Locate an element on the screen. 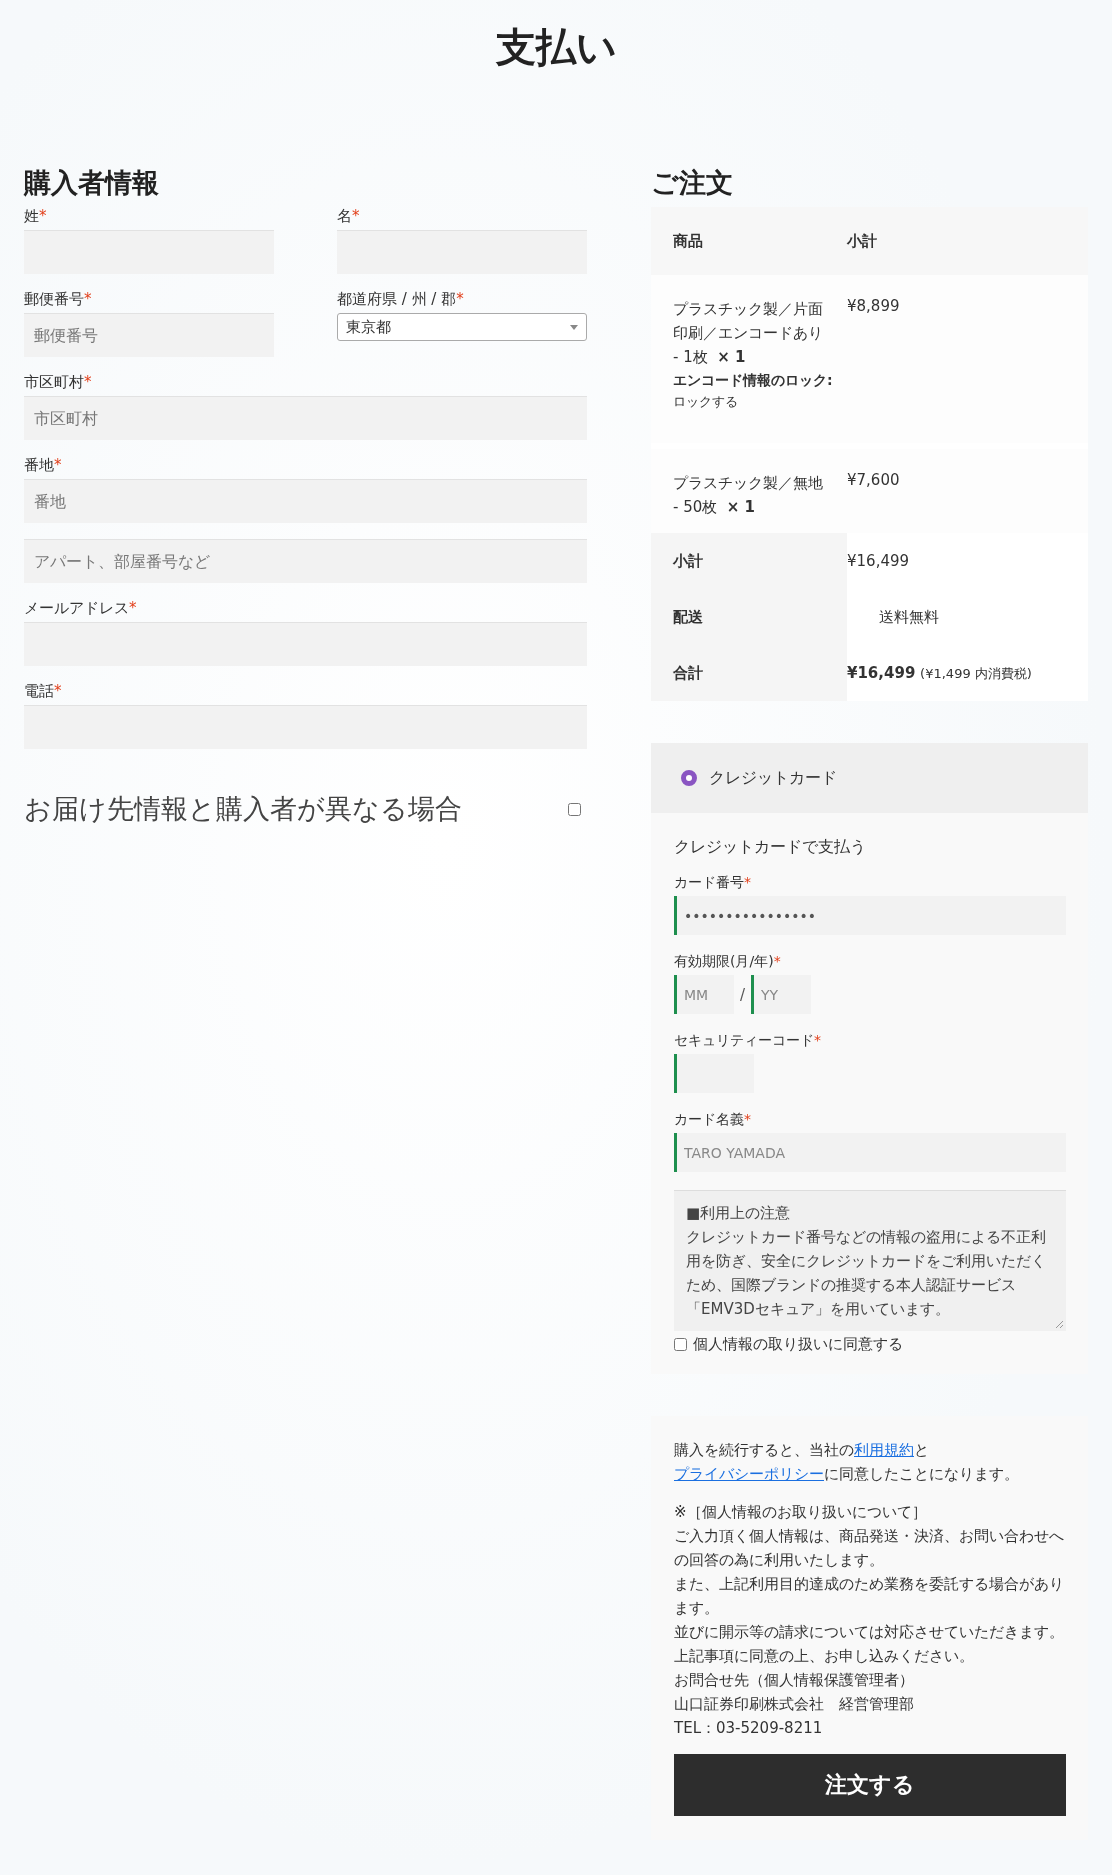 The image size is (1112, 1875). year-field: YY is located at coordinates (781, 994).